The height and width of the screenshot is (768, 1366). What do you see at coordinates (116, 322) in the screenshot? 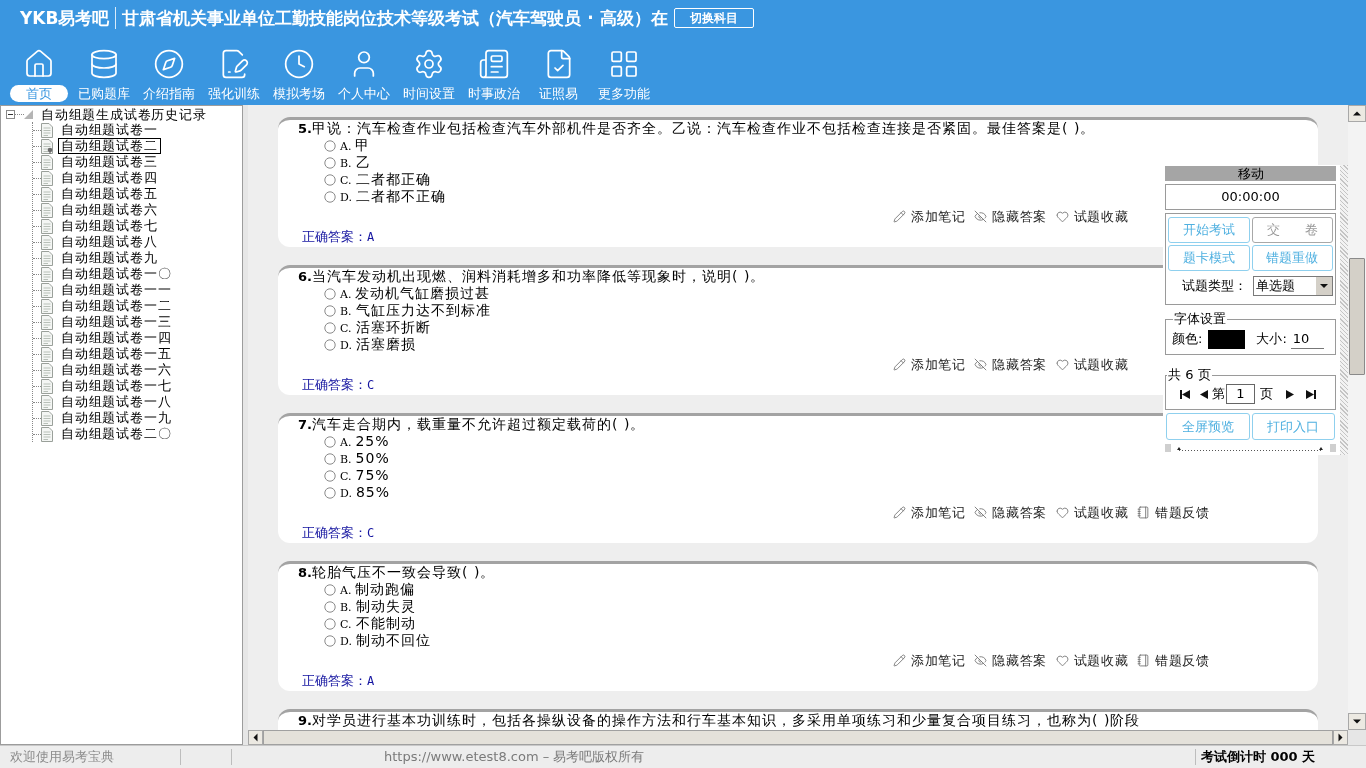
I see `tree-item: 自动组题试卷一三` at bounding box center [116, 322].